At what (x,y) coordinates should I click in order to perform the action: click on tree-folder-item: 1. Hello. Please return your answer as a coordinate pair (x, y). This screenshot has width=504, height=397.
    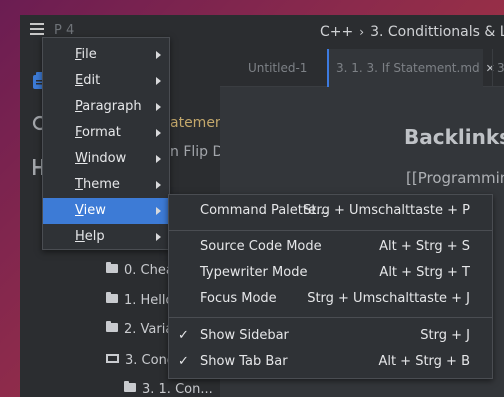
    Looking at the image, I should click on (140, 301).